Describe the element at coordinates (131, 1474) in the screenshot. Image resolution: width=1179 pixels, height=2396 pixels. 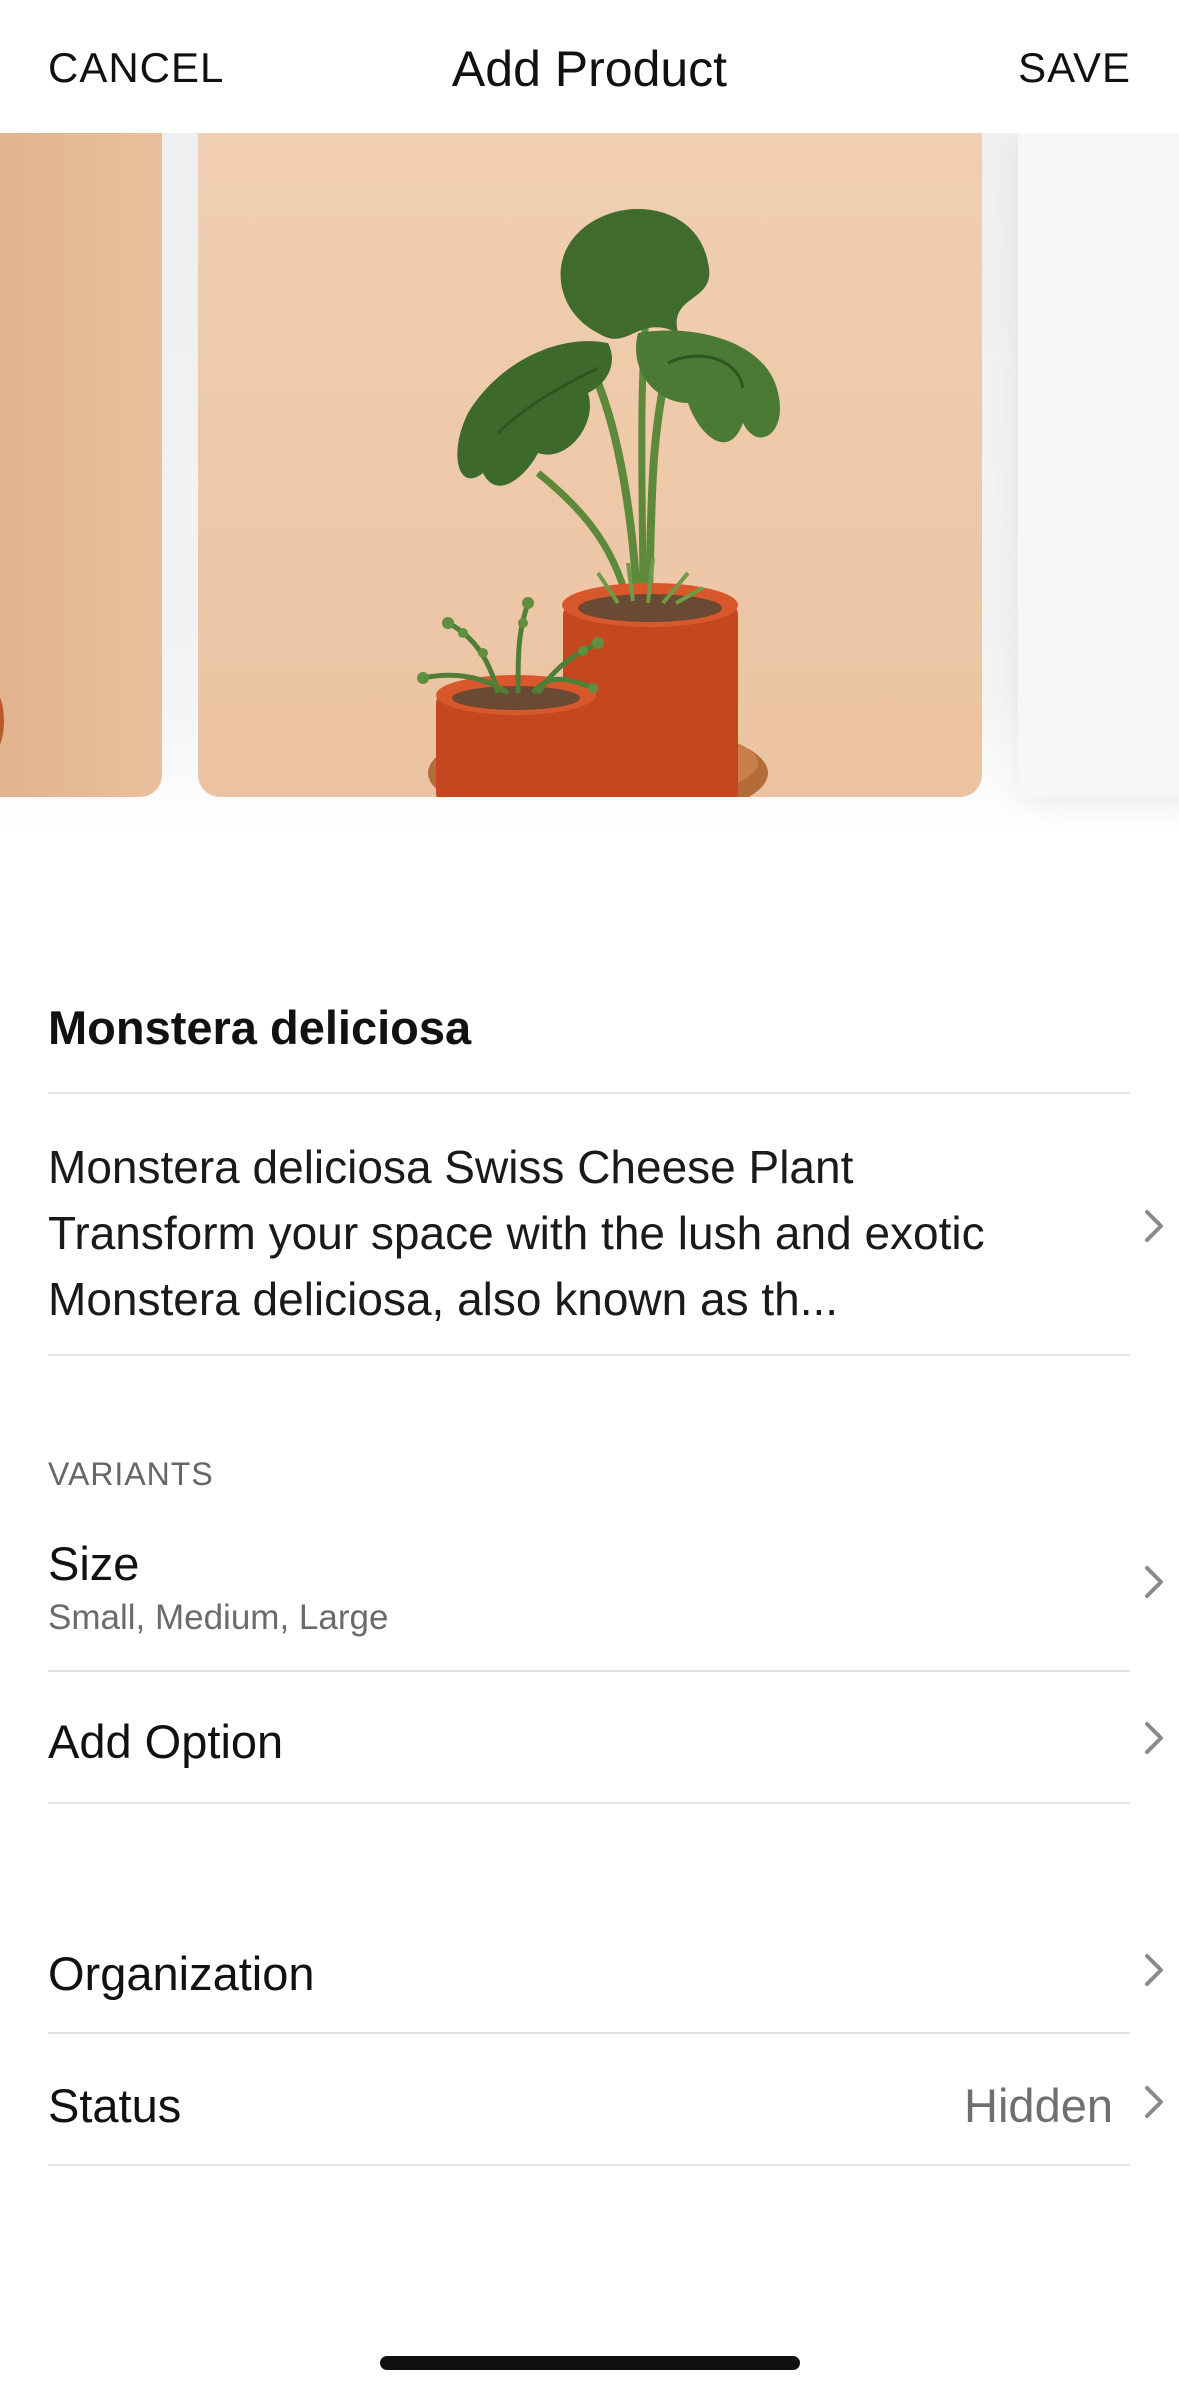
I see `variants-section-label: VARIANTS` at that location.